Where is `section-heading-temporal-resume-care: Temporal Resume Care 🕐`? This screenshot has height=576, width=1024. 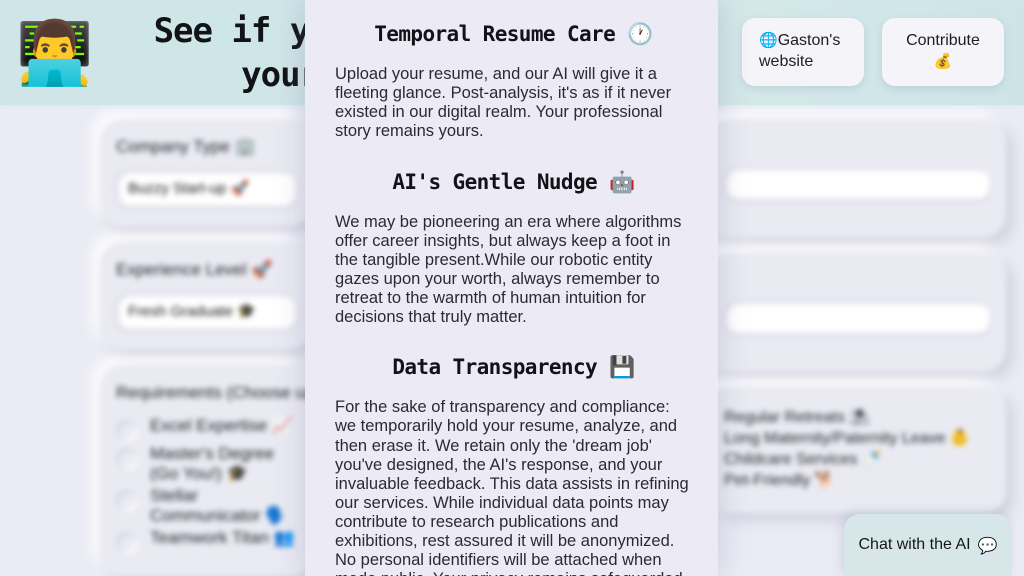
section-heading-temporal-resume-care: Temporal Resume Care 🕐 is located at coordinates (513, 34).